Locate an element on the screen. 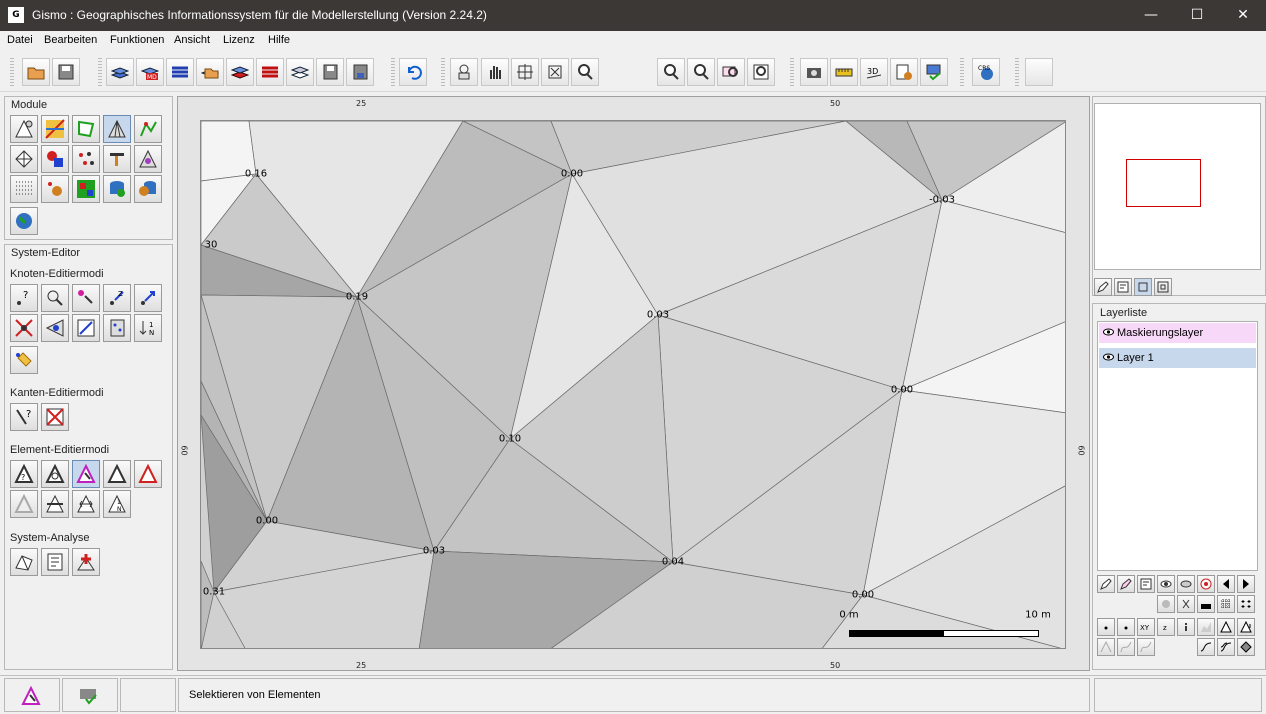  zoom-window-button is located at coordinates (731, 72).